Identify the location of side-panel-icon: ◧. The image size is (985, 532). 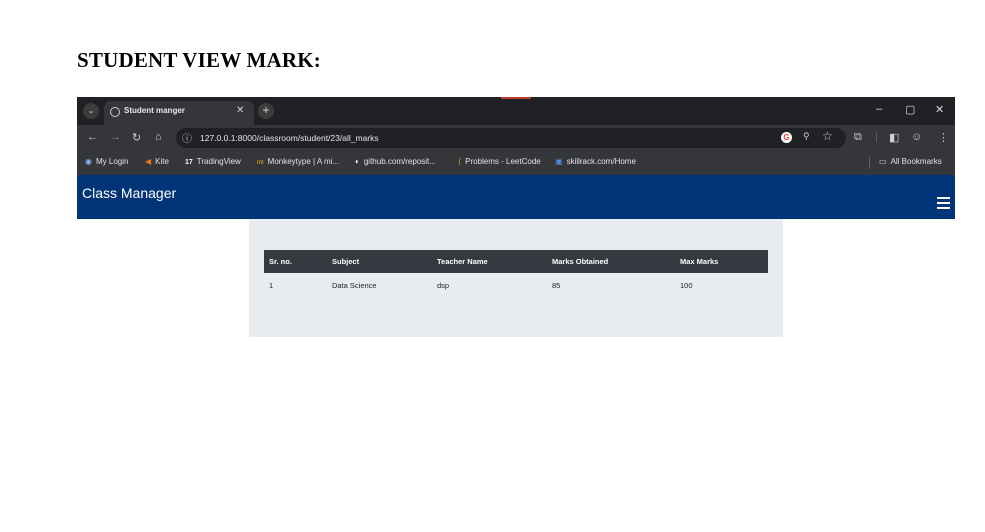
(894, 137).